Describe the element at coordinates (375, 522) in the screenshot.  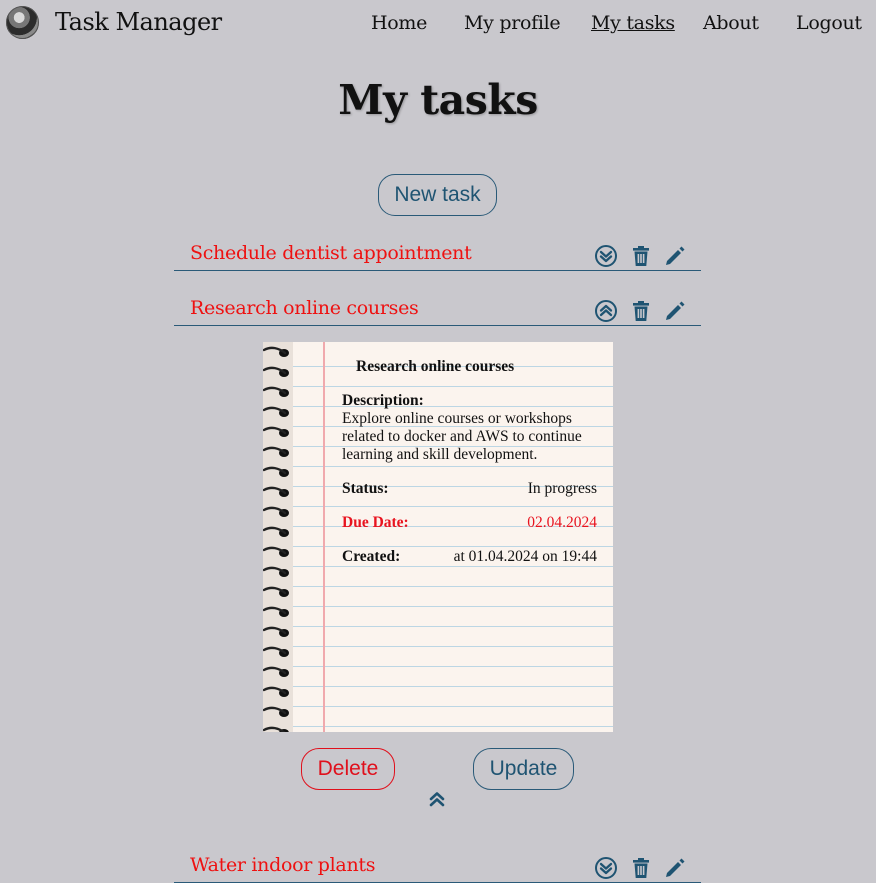
I see `due-date-label: Due Date:` at that location.